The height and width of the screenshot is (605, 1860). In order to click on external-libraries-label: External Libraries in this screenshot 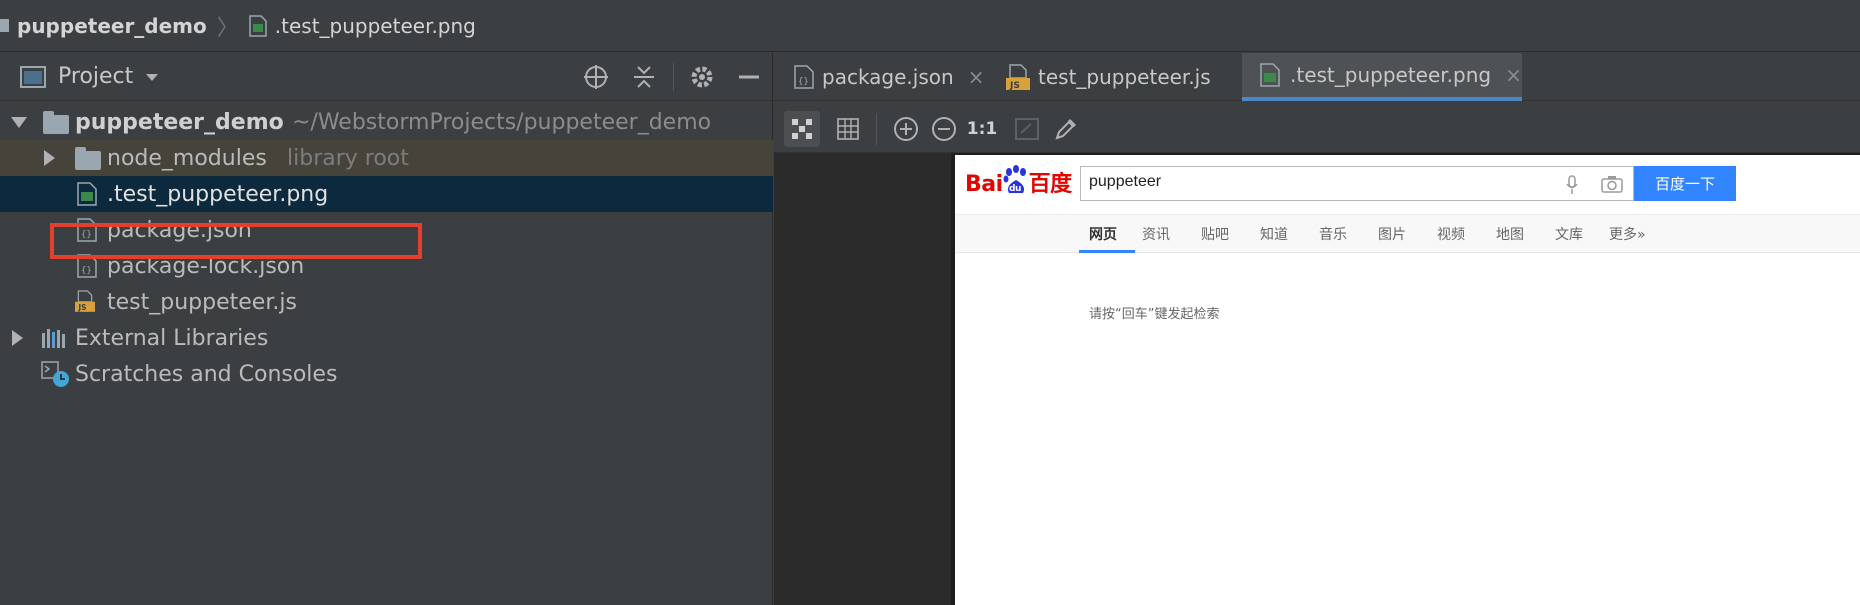, I will do `click(172, 338)`.